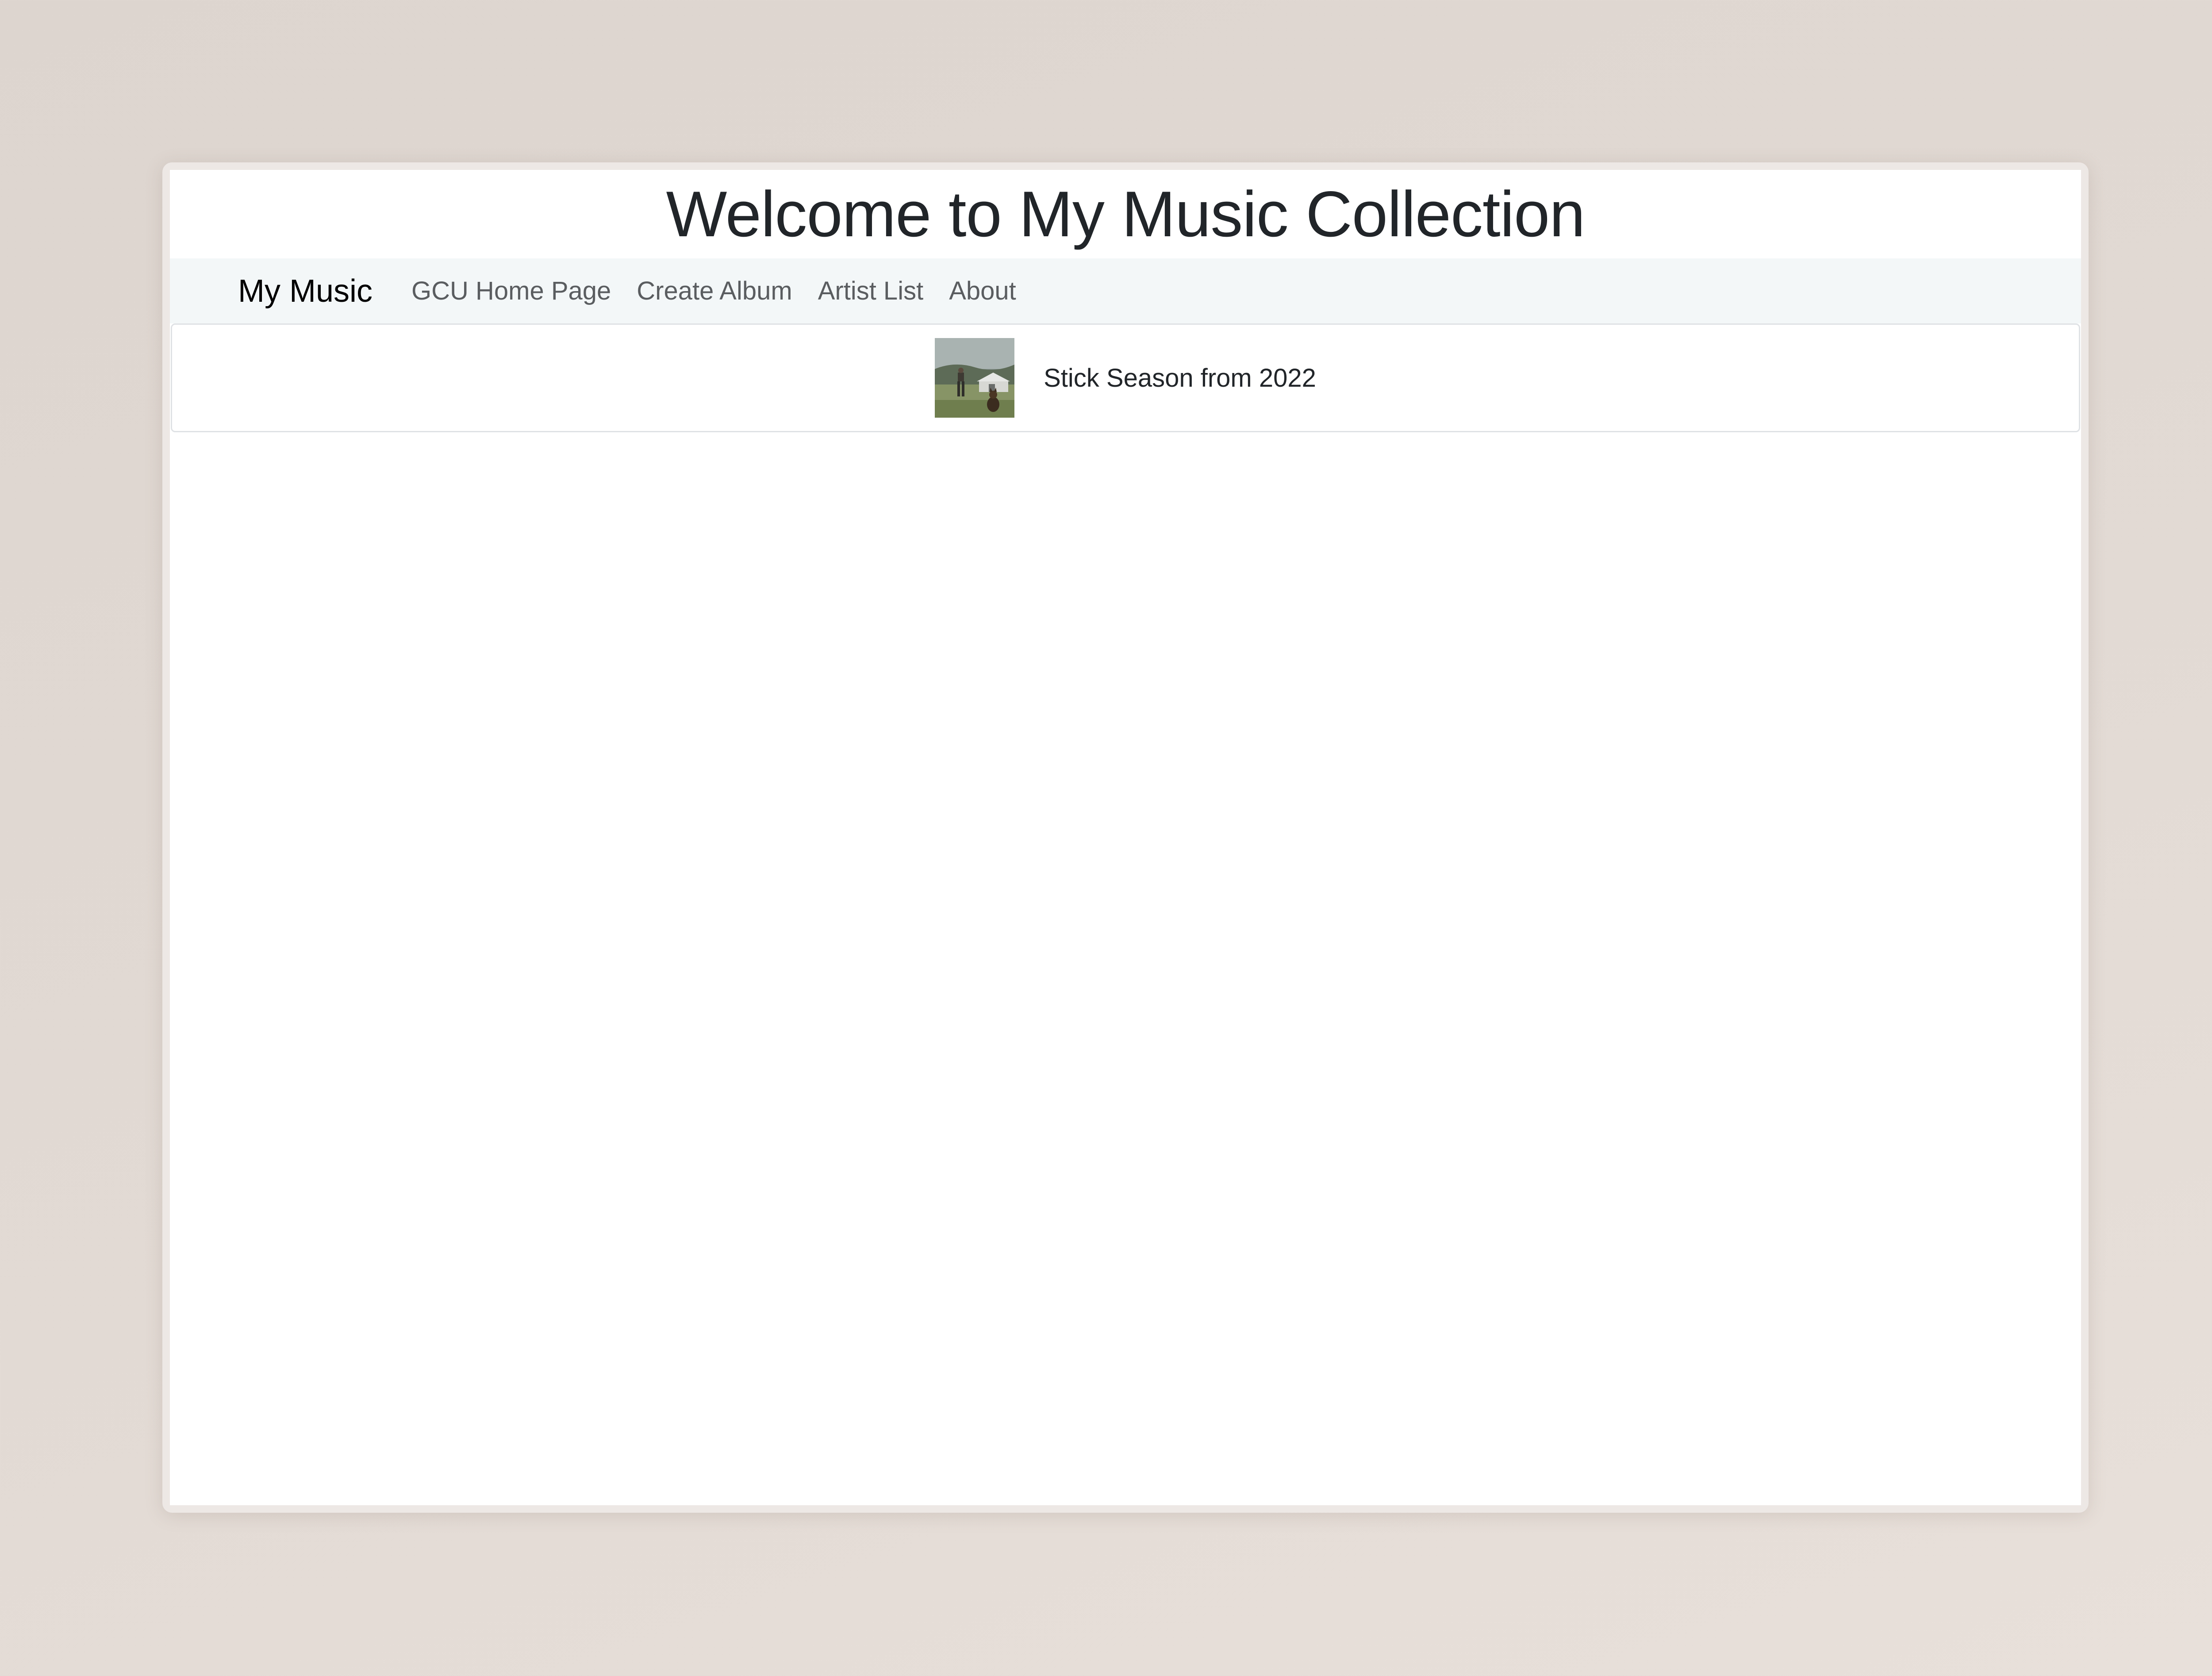  Describe the element at coordinates (975, 378) in the screenshot. I see `album-cover-image` at that location.